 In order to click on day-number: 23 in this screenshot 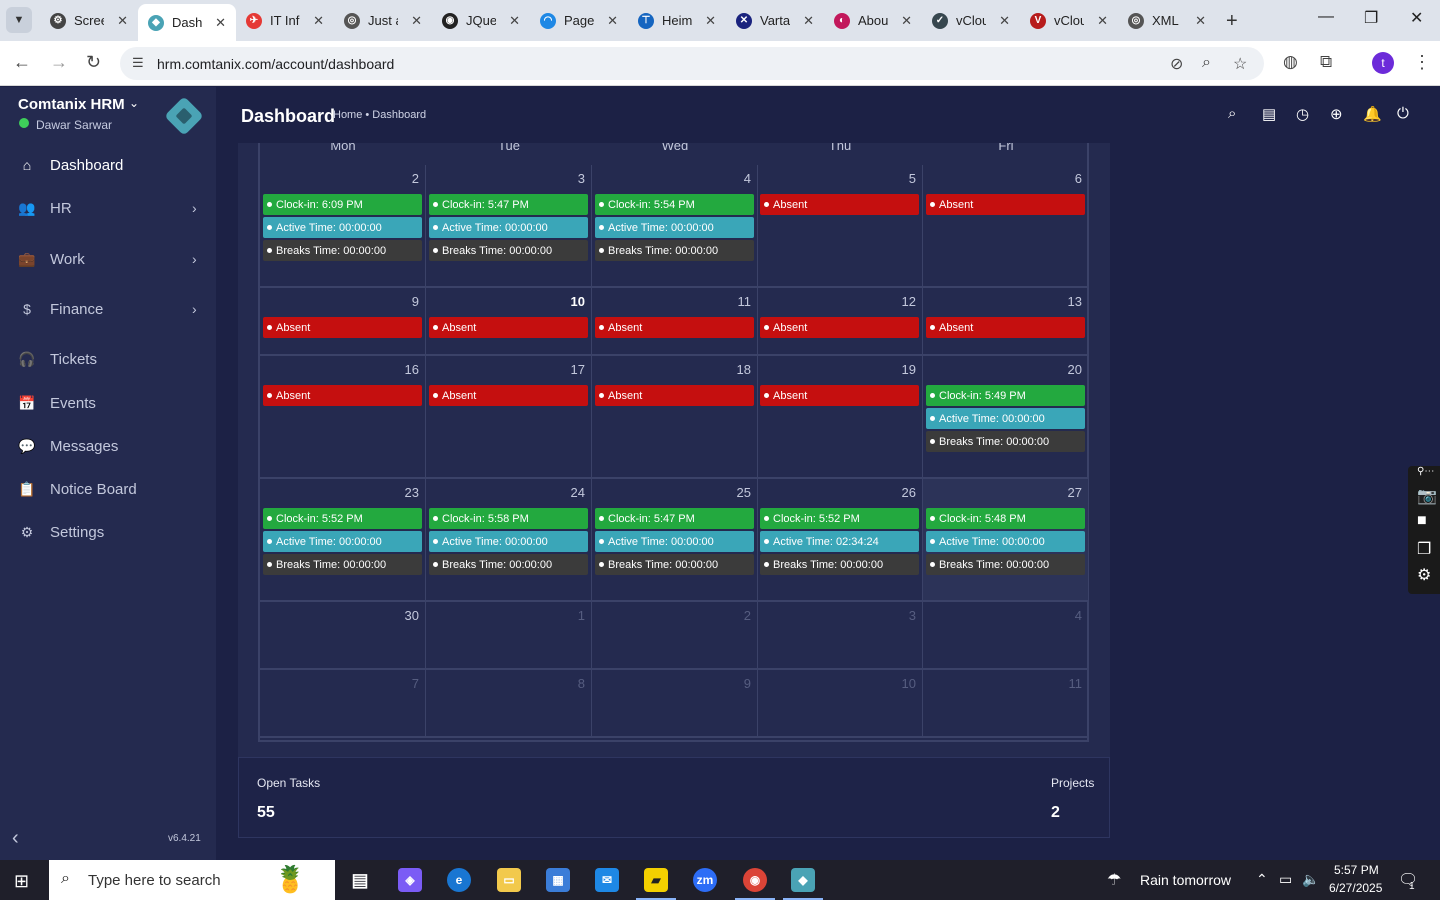, I will do `click(412, 492)`.